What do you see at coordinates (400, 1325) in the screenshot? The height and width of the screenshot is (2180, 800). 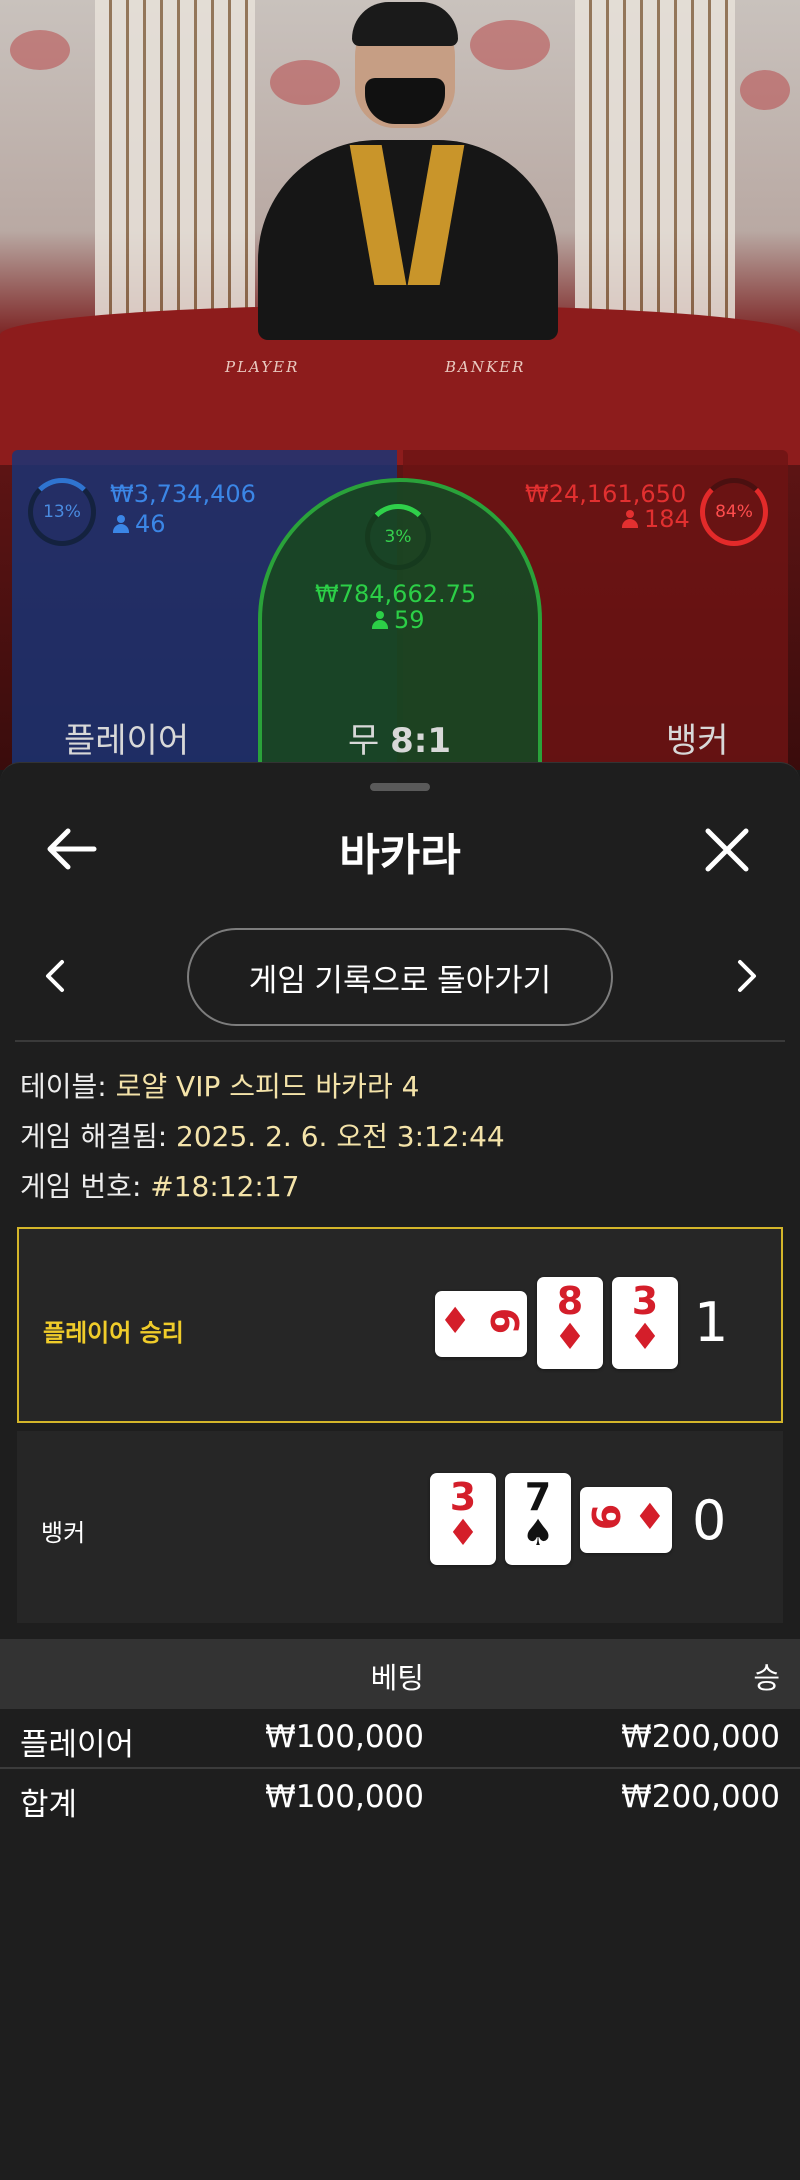 I see `player-result-row: 플레이어 승리 ♦ 6 8 ♦ 3 ♦ 1` at bounding box center [400, 1325].